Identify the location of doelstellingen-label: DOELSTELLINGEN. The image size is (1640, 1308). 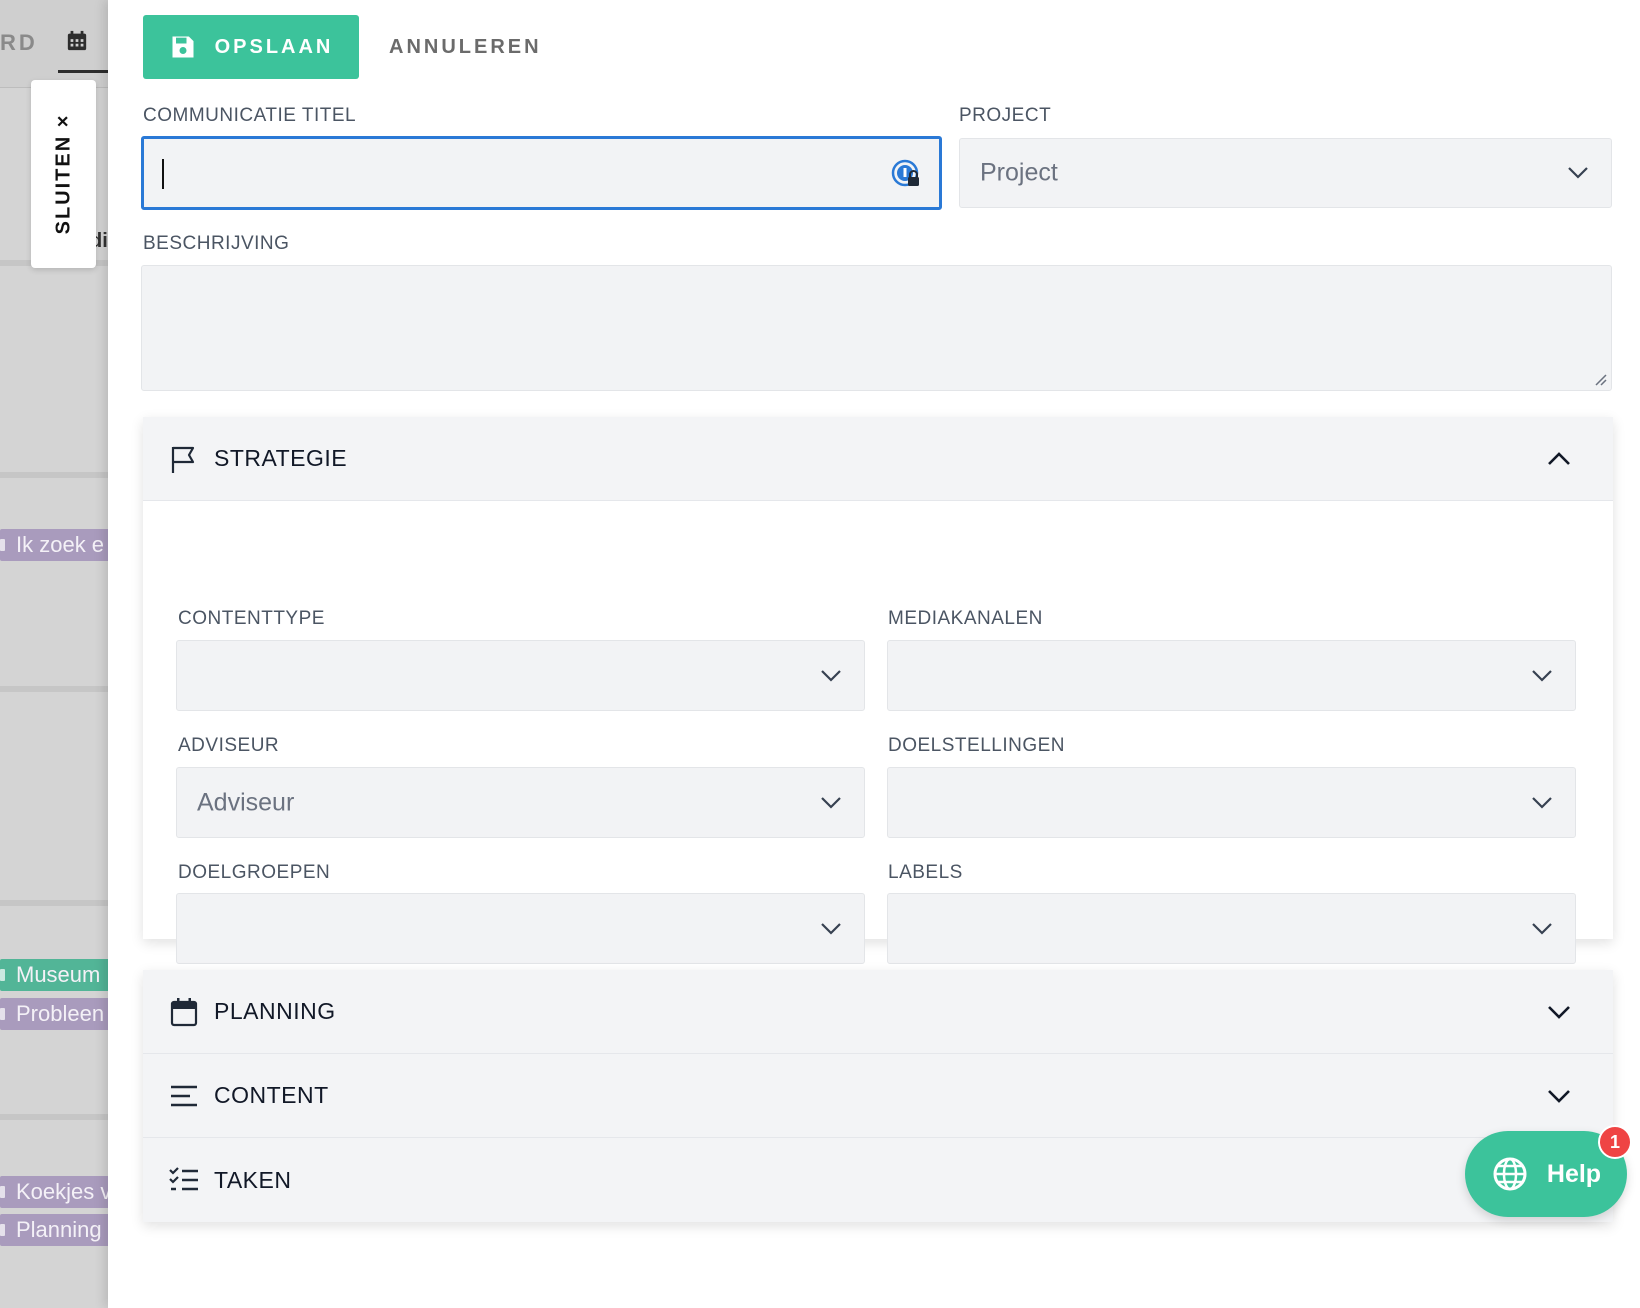
(976, 745).